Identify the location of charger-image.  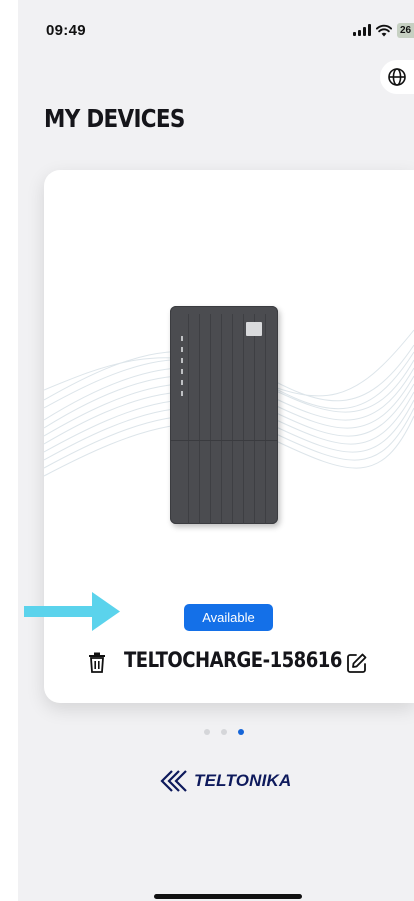
(224, 415).